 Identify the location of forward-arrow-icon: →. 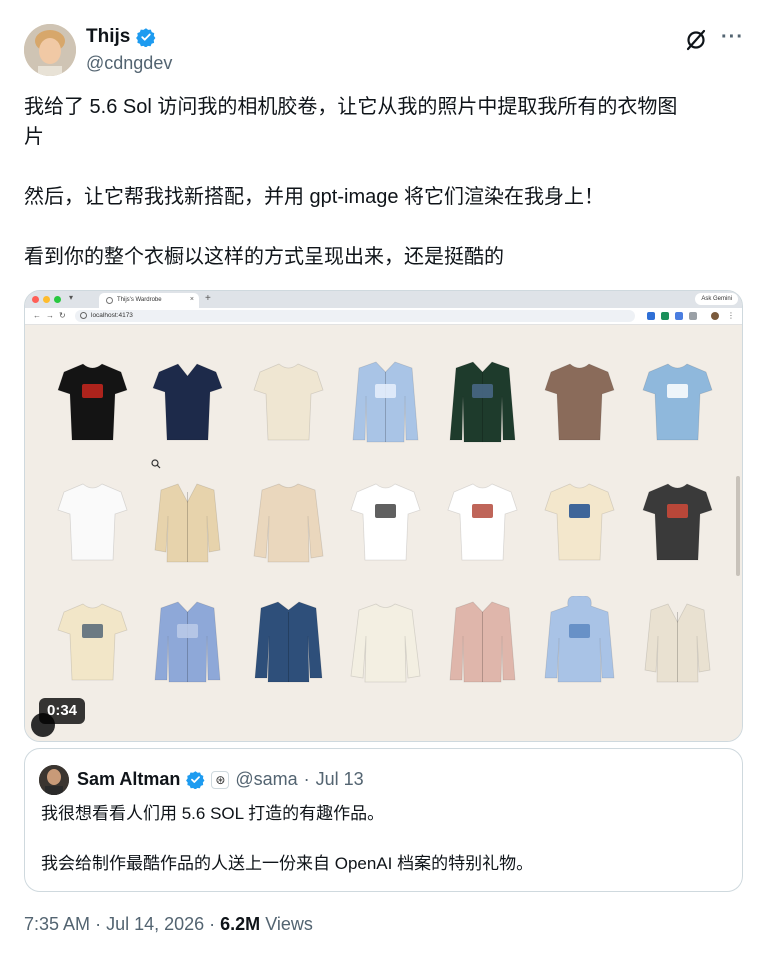
(50, 315).